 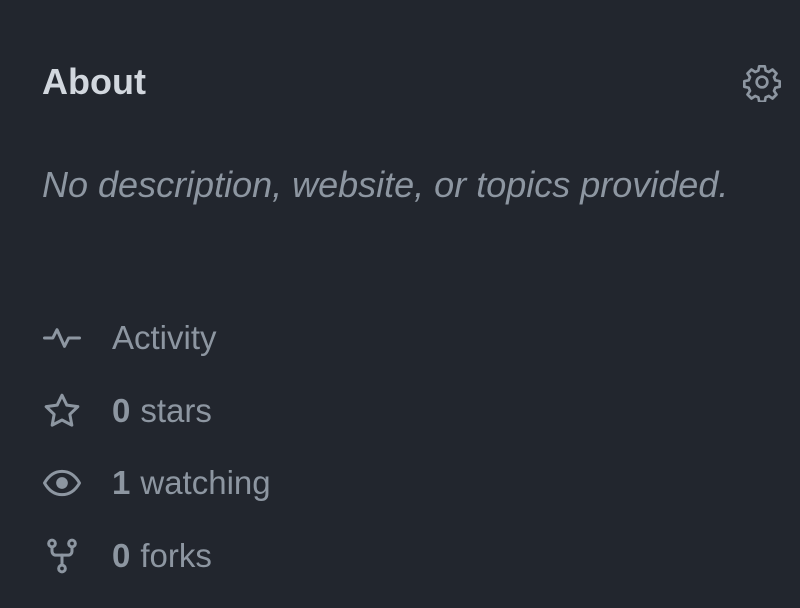 What do you see at coordinates (121, 482) in the screenshot?
I see `watchers-count: 1` at bounding box center [121, 482].